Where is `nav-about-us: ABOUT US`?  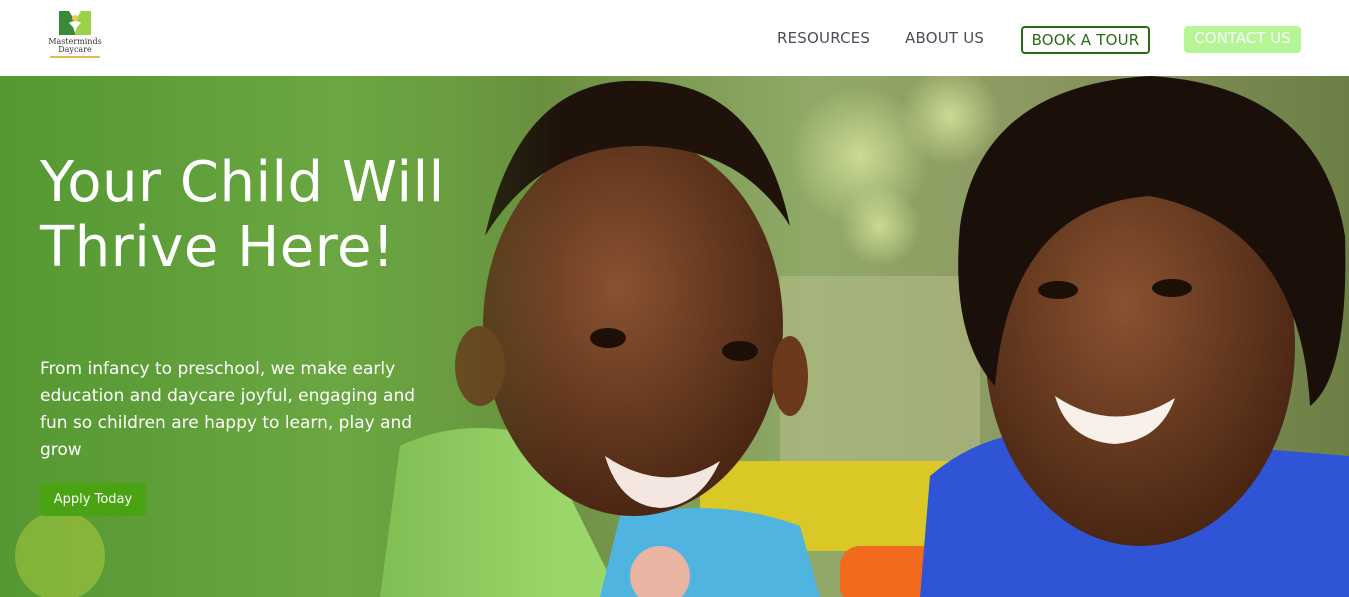
nav-about-us: ABOUT US is located at coordinates (944, 38).